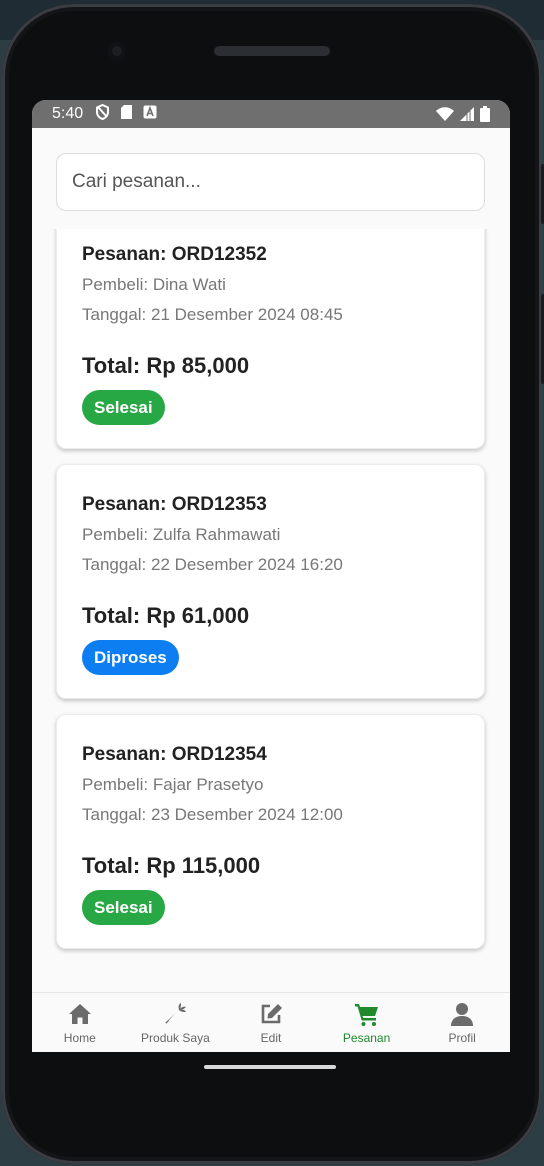  Describe the element at coordinates (212, 314) in the screenshot. I see `order-date: Tanggal: 21 Desember 2024 08:45` at that location.